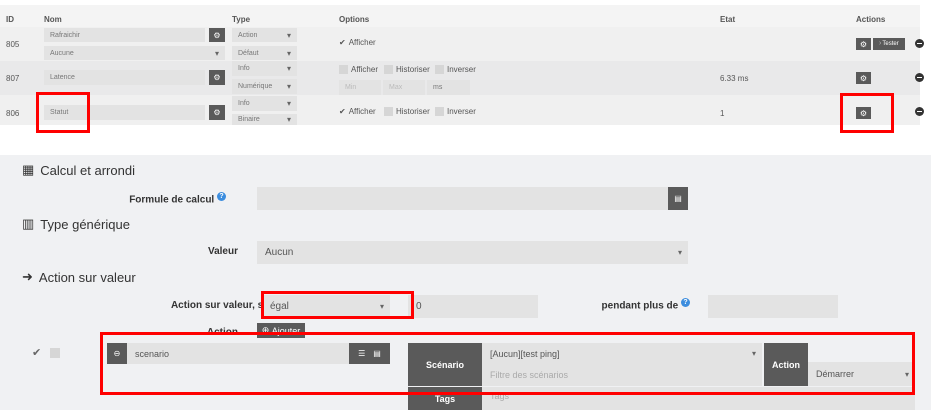  I want to click on row-id: 806, so click(13, 113).